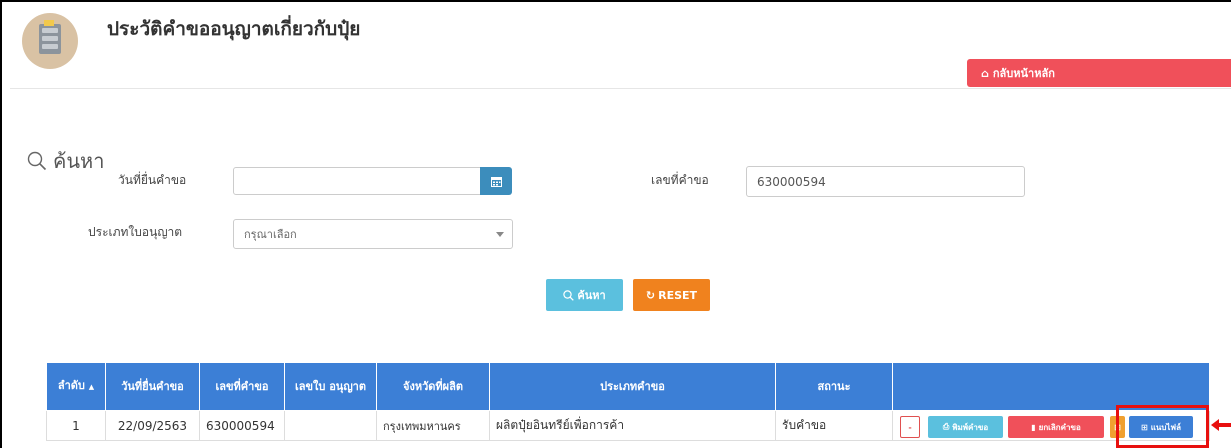 This screenshot has width=1231, height=448. What do you see at coordinates (270, 234) in the screenshot?
I see `license-type-placeholder: กรุณาเลือก` at bounding box center [270, 234].